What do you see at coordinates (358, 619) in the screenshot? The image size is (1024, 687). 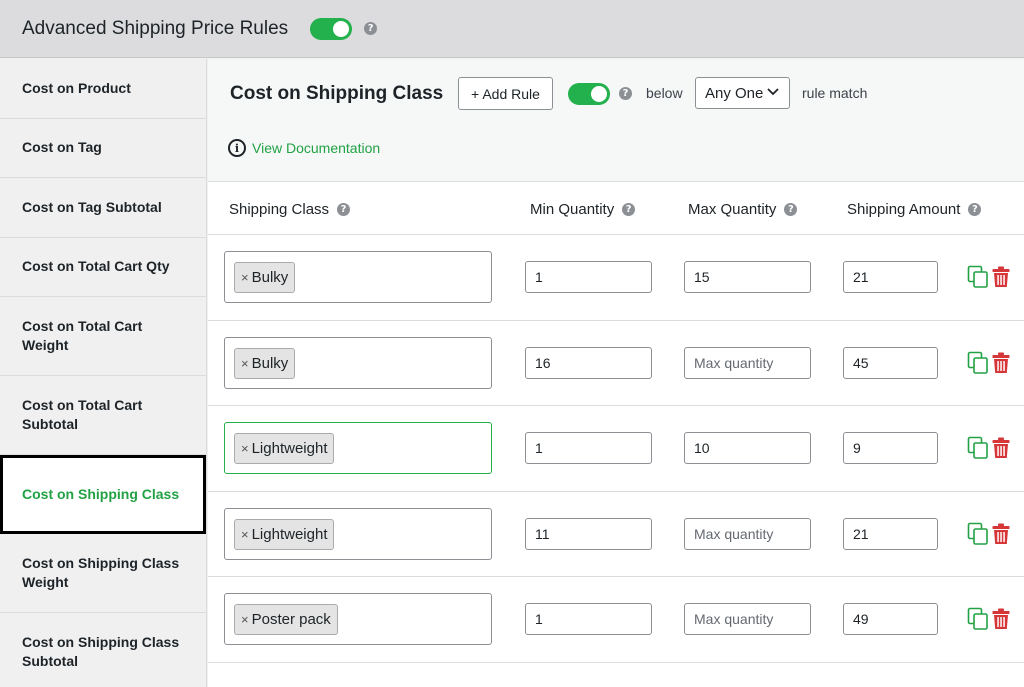 I see `shipping-class-select: × Poster pack` at bounding box center [358, 619].